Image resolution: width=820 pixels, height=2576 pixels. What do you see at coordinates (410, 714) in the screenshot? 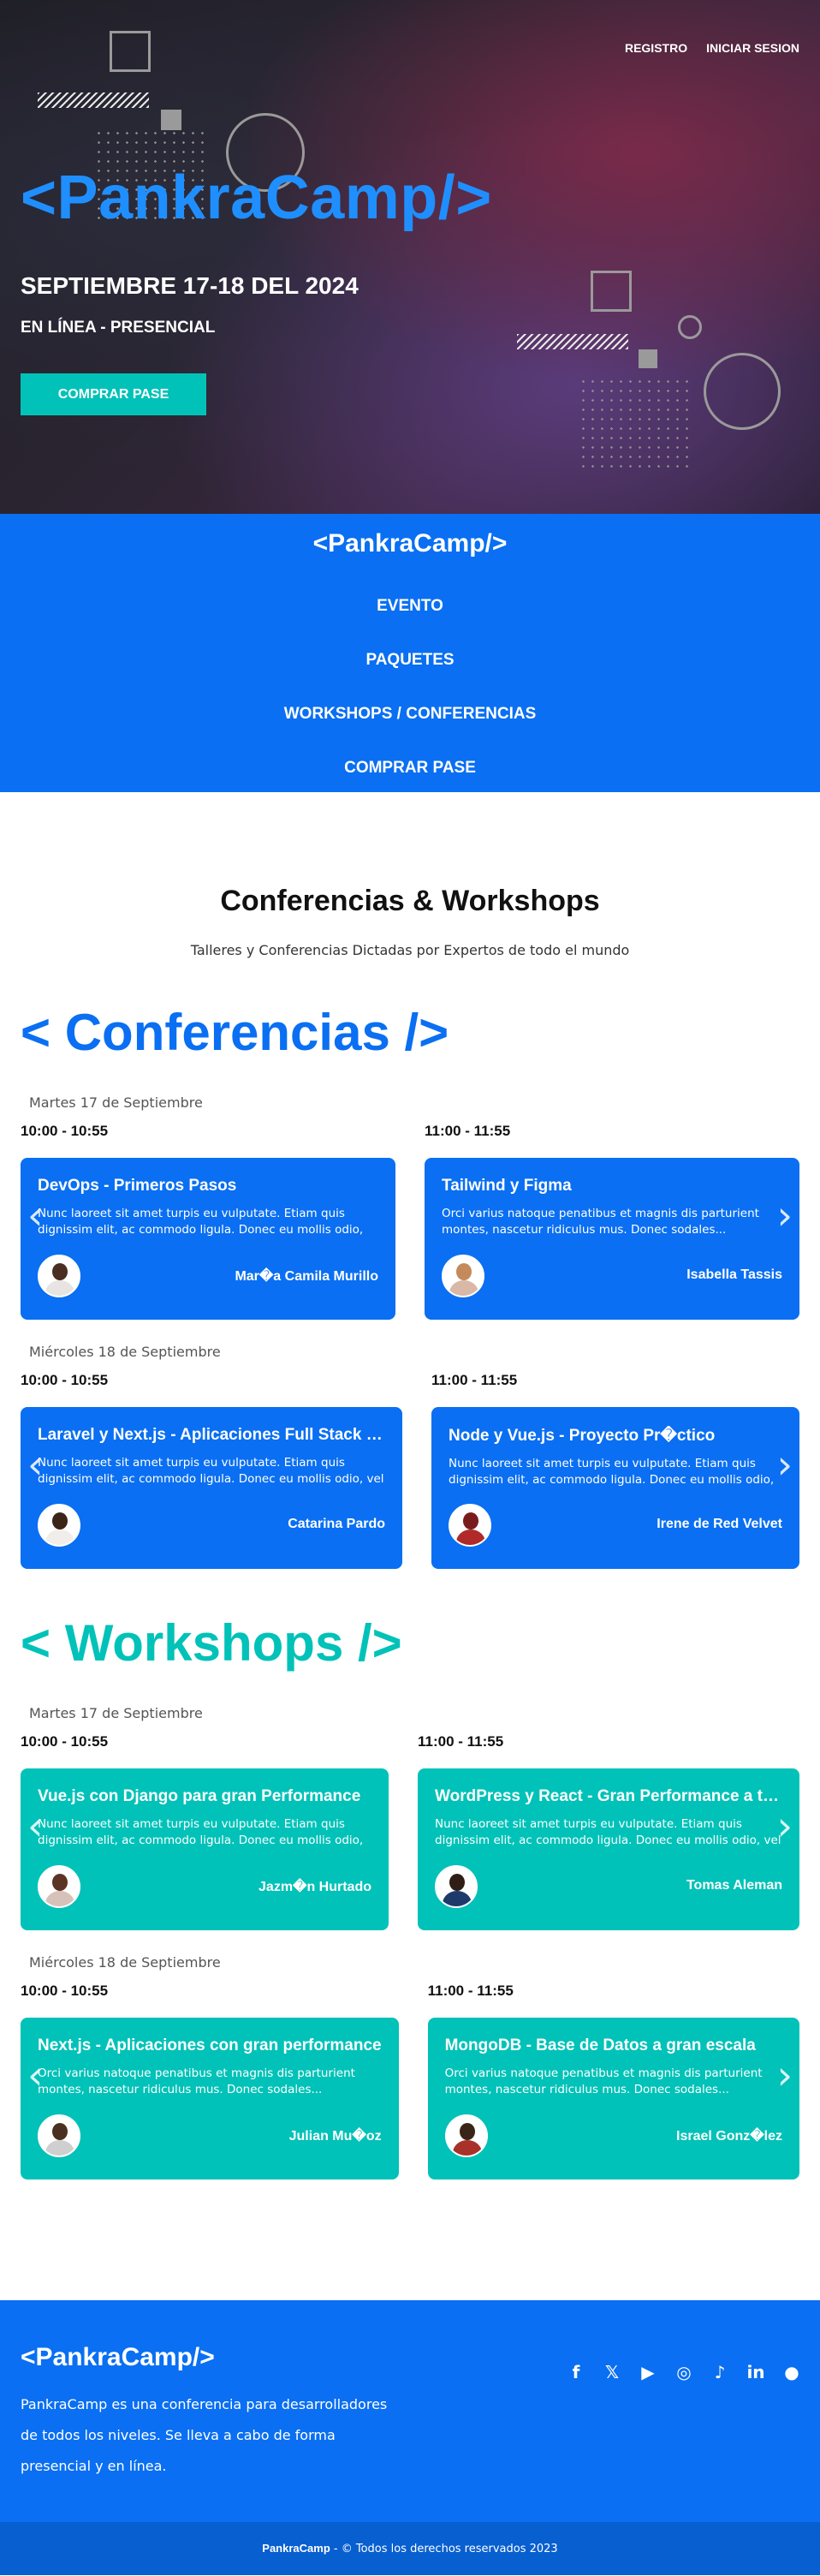
I see `nav-item-workshops-conferencias: WORKSHOPS / CONFERENCIAS` at bounding box center [410, 714].